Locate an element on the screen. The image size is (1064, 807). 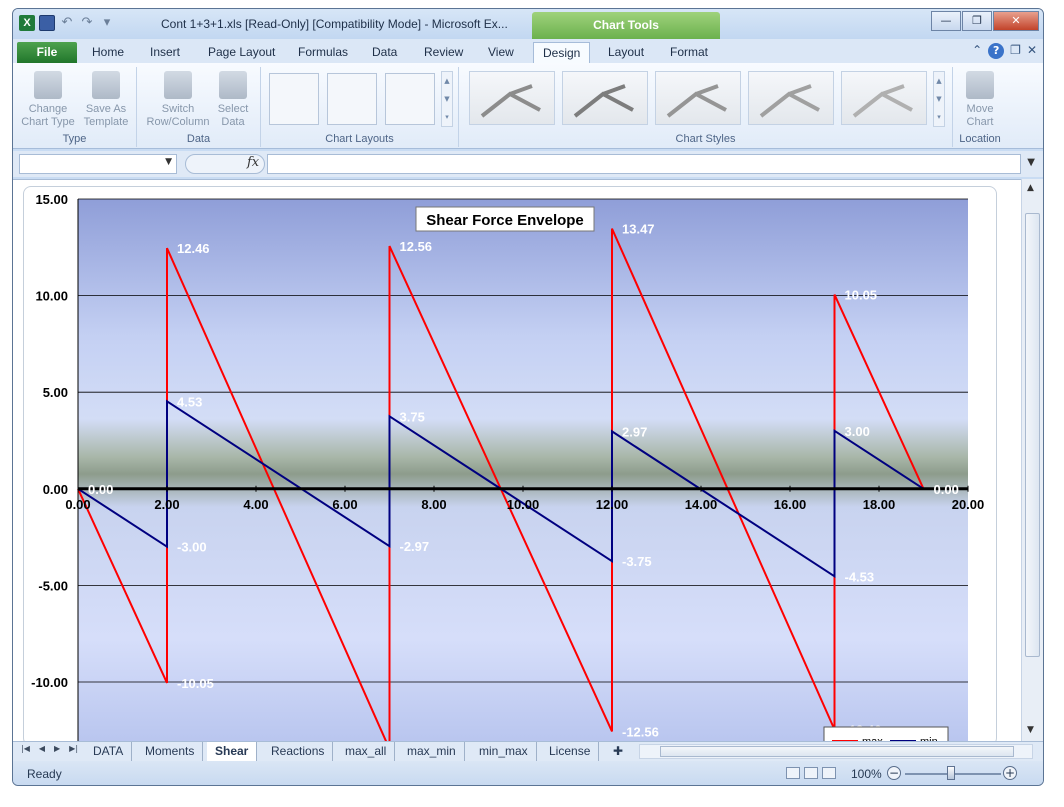
data-label: 2.97 is located at coordinates (634, 431).